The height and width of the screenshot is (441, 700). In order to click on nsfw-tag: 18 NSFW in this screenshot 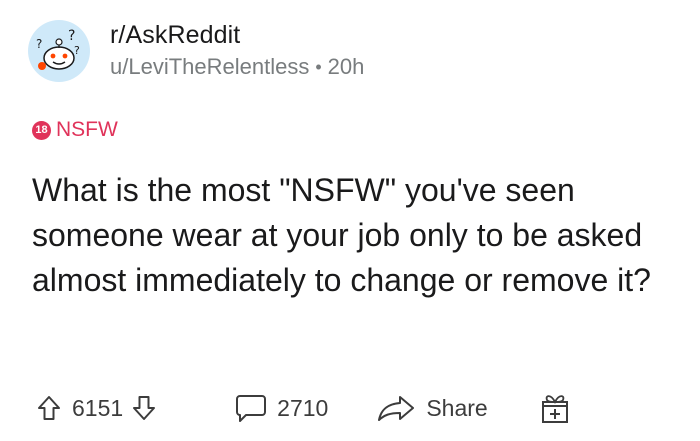, I will do `click(75, 130)`.